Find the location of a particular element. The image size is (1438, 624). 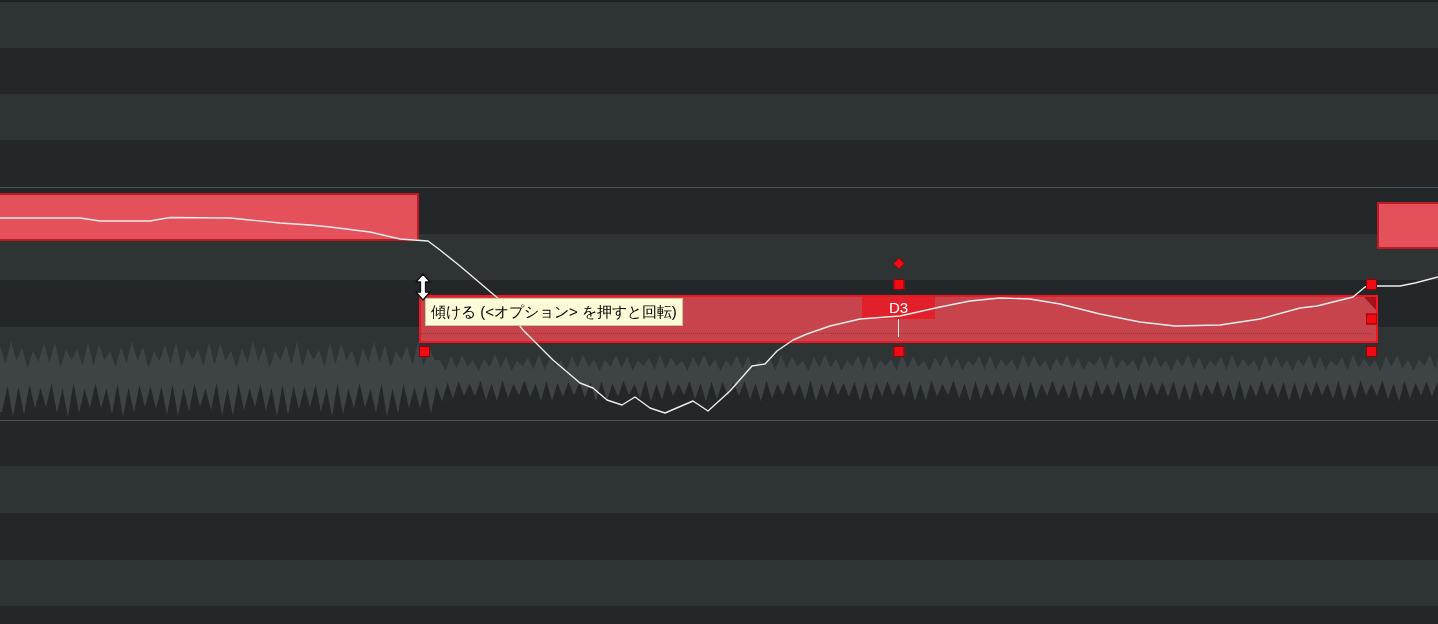

note-label: D3 is located at coordinates (898, 308).